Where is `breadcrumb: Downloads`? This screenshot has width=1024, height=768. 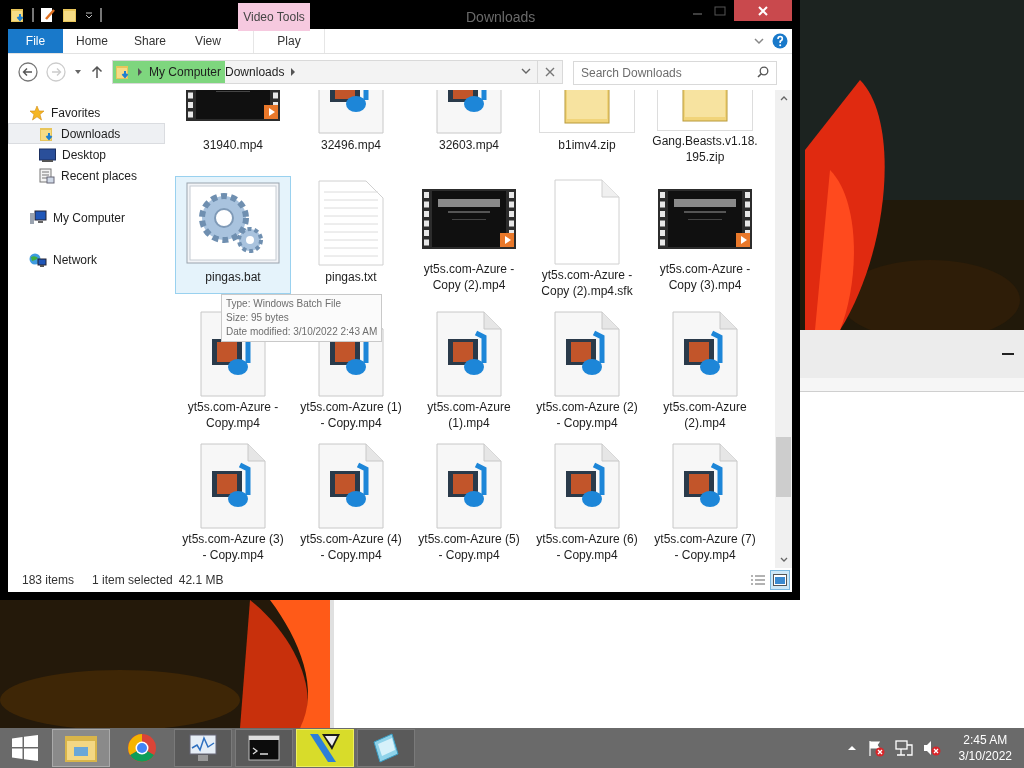 breadcrumb: Downloads is located at coordinates (263, 72).